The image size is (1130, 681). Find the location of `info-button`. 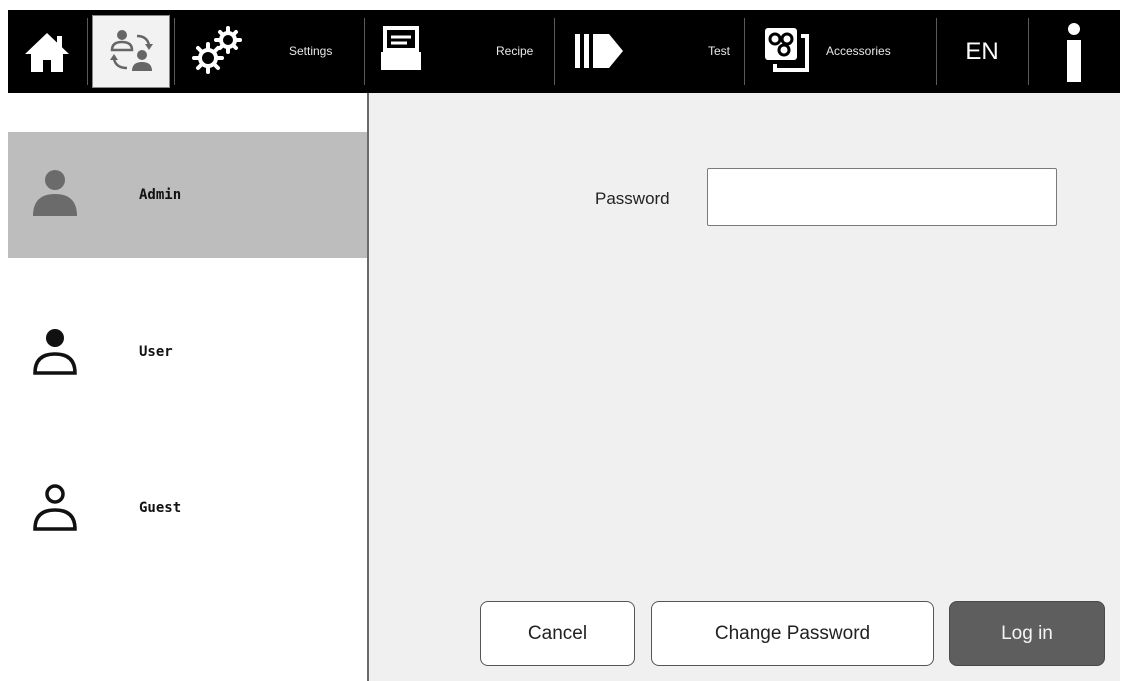

info-button is located at coordinates (1074, 51).